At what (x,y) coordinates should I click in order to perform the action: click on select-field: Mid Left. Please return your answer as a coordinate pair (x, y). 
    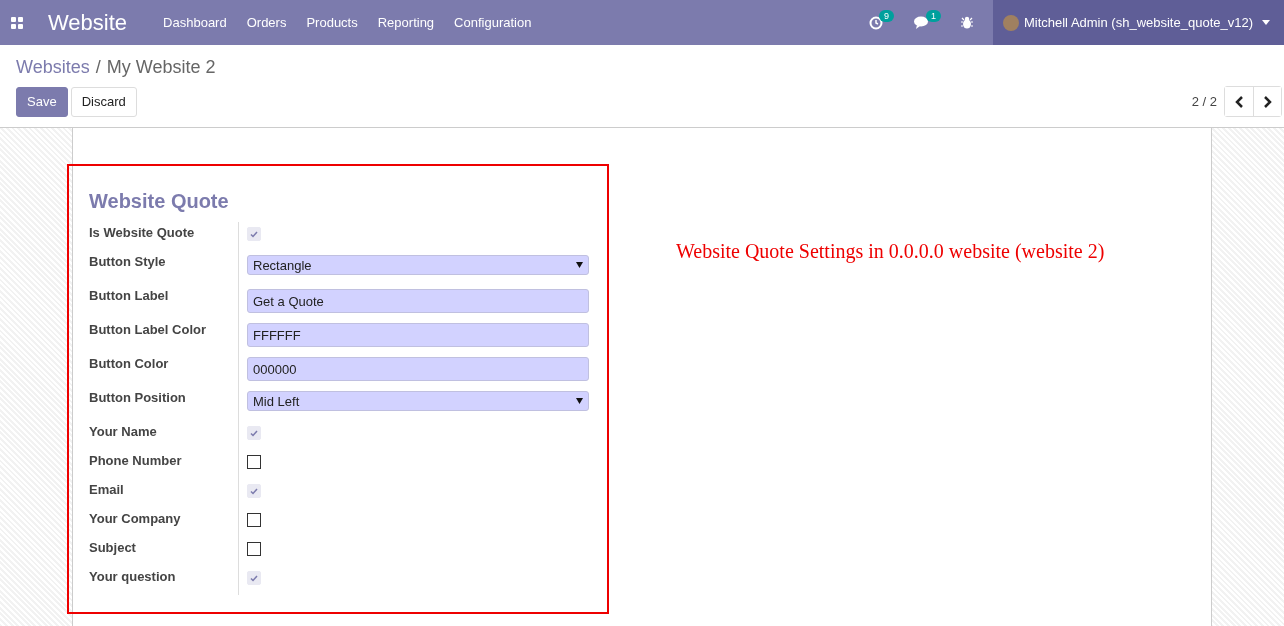
    Looking at the image, I should click on (418, 401).